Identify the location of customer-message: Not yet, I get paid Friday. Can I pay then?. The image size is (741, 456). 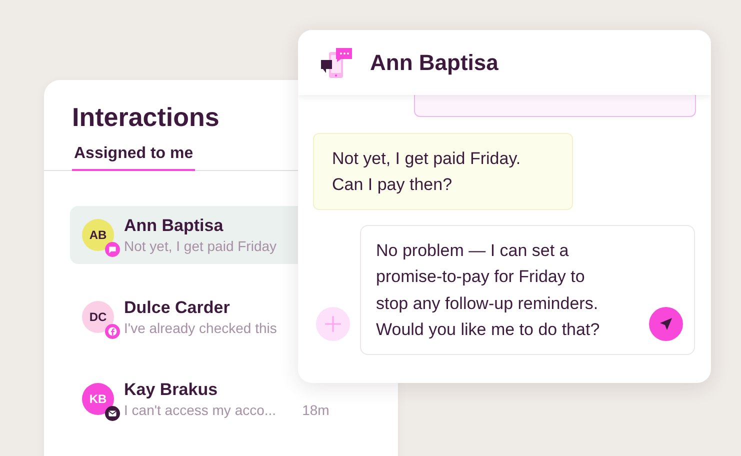
(443, 171).